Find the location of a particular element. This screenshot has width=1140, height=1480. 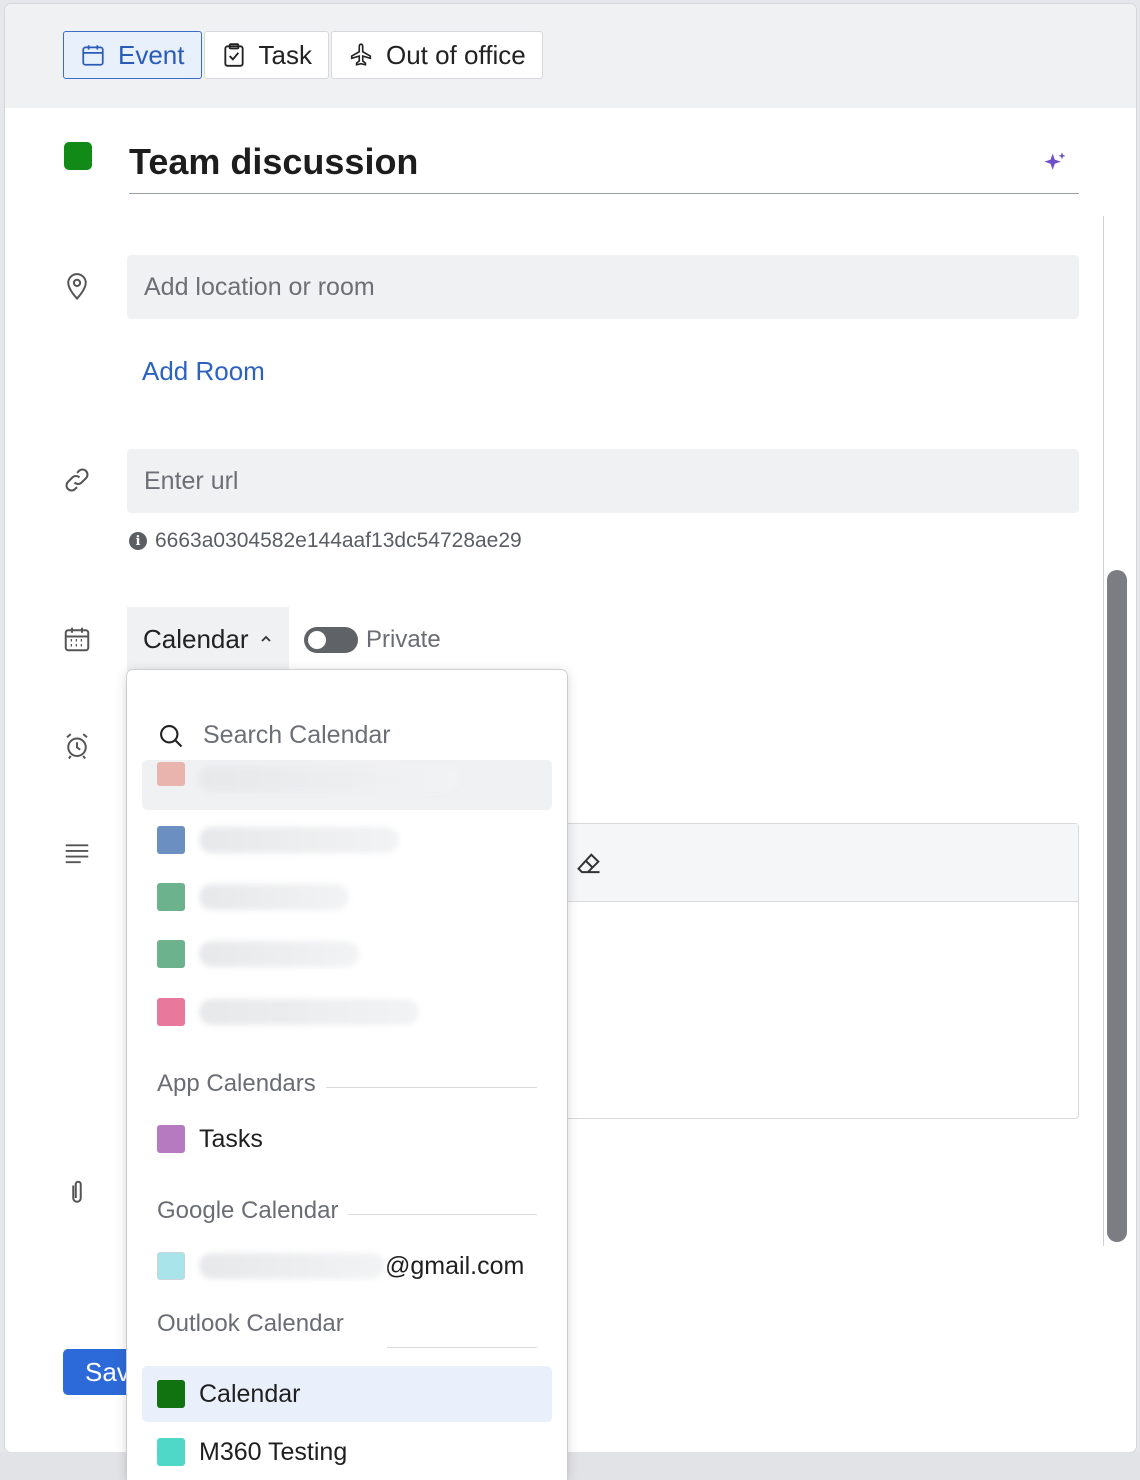

eraser-icon is located at coordinates (589, 864).